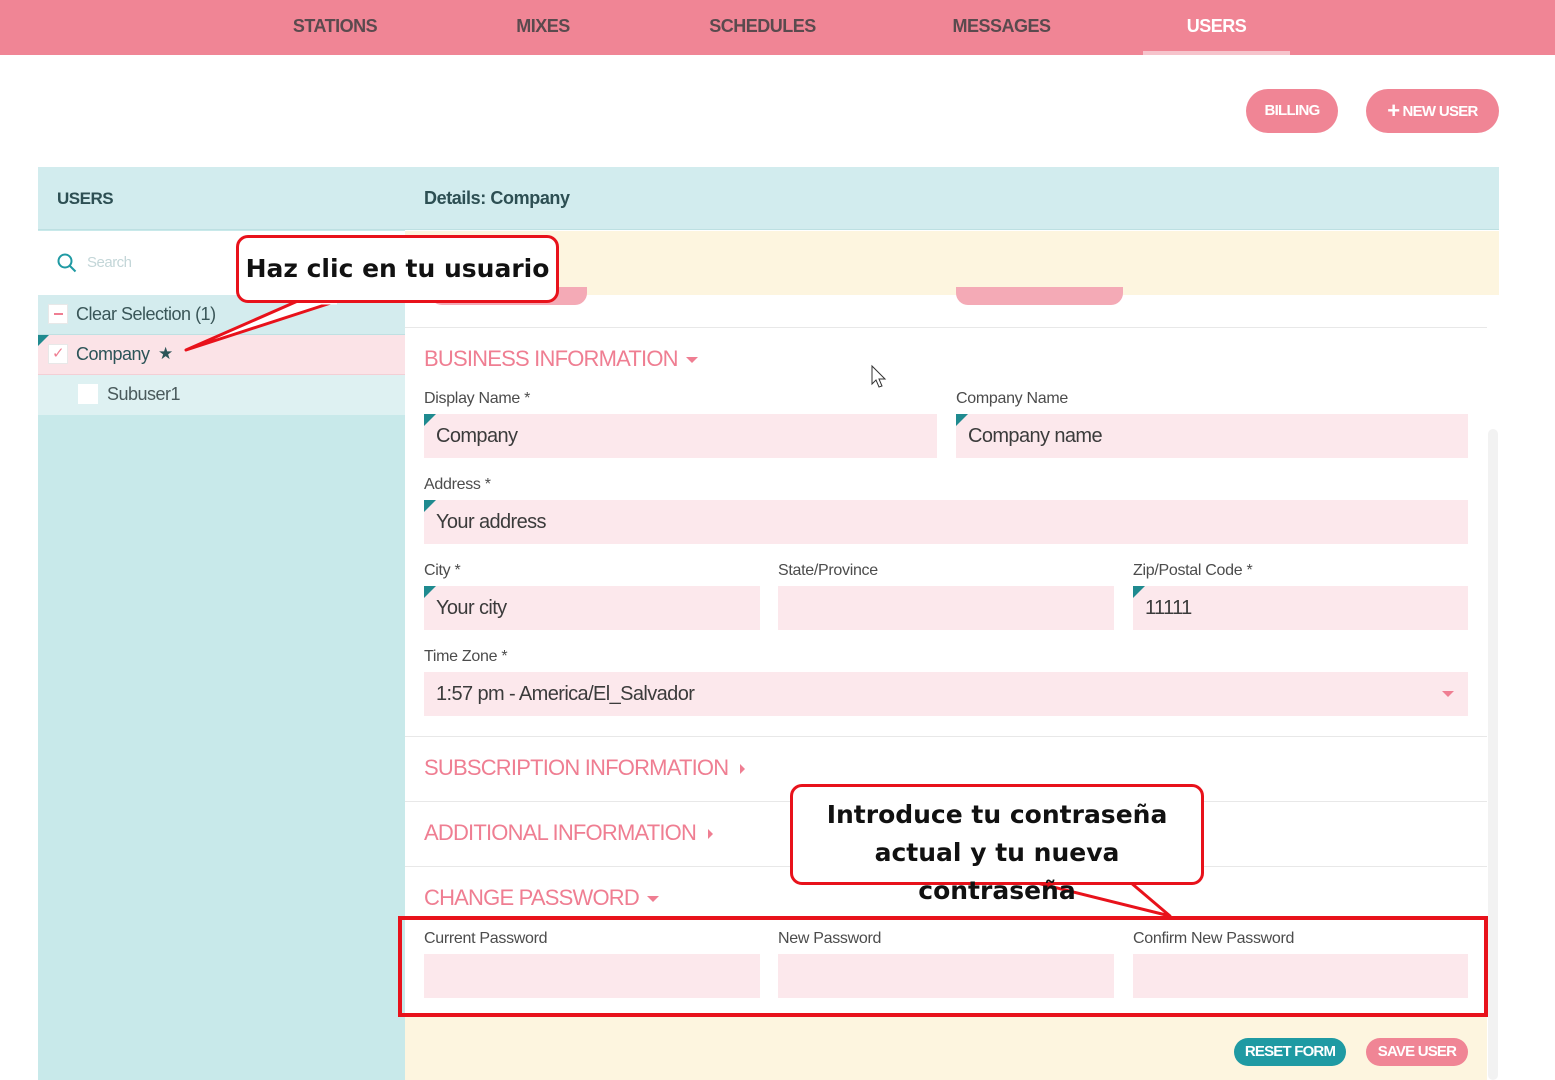 This screenshot has width=1555, height=1080. I want to click on tab-schedules: SCHEDULES, so click(762, 27).